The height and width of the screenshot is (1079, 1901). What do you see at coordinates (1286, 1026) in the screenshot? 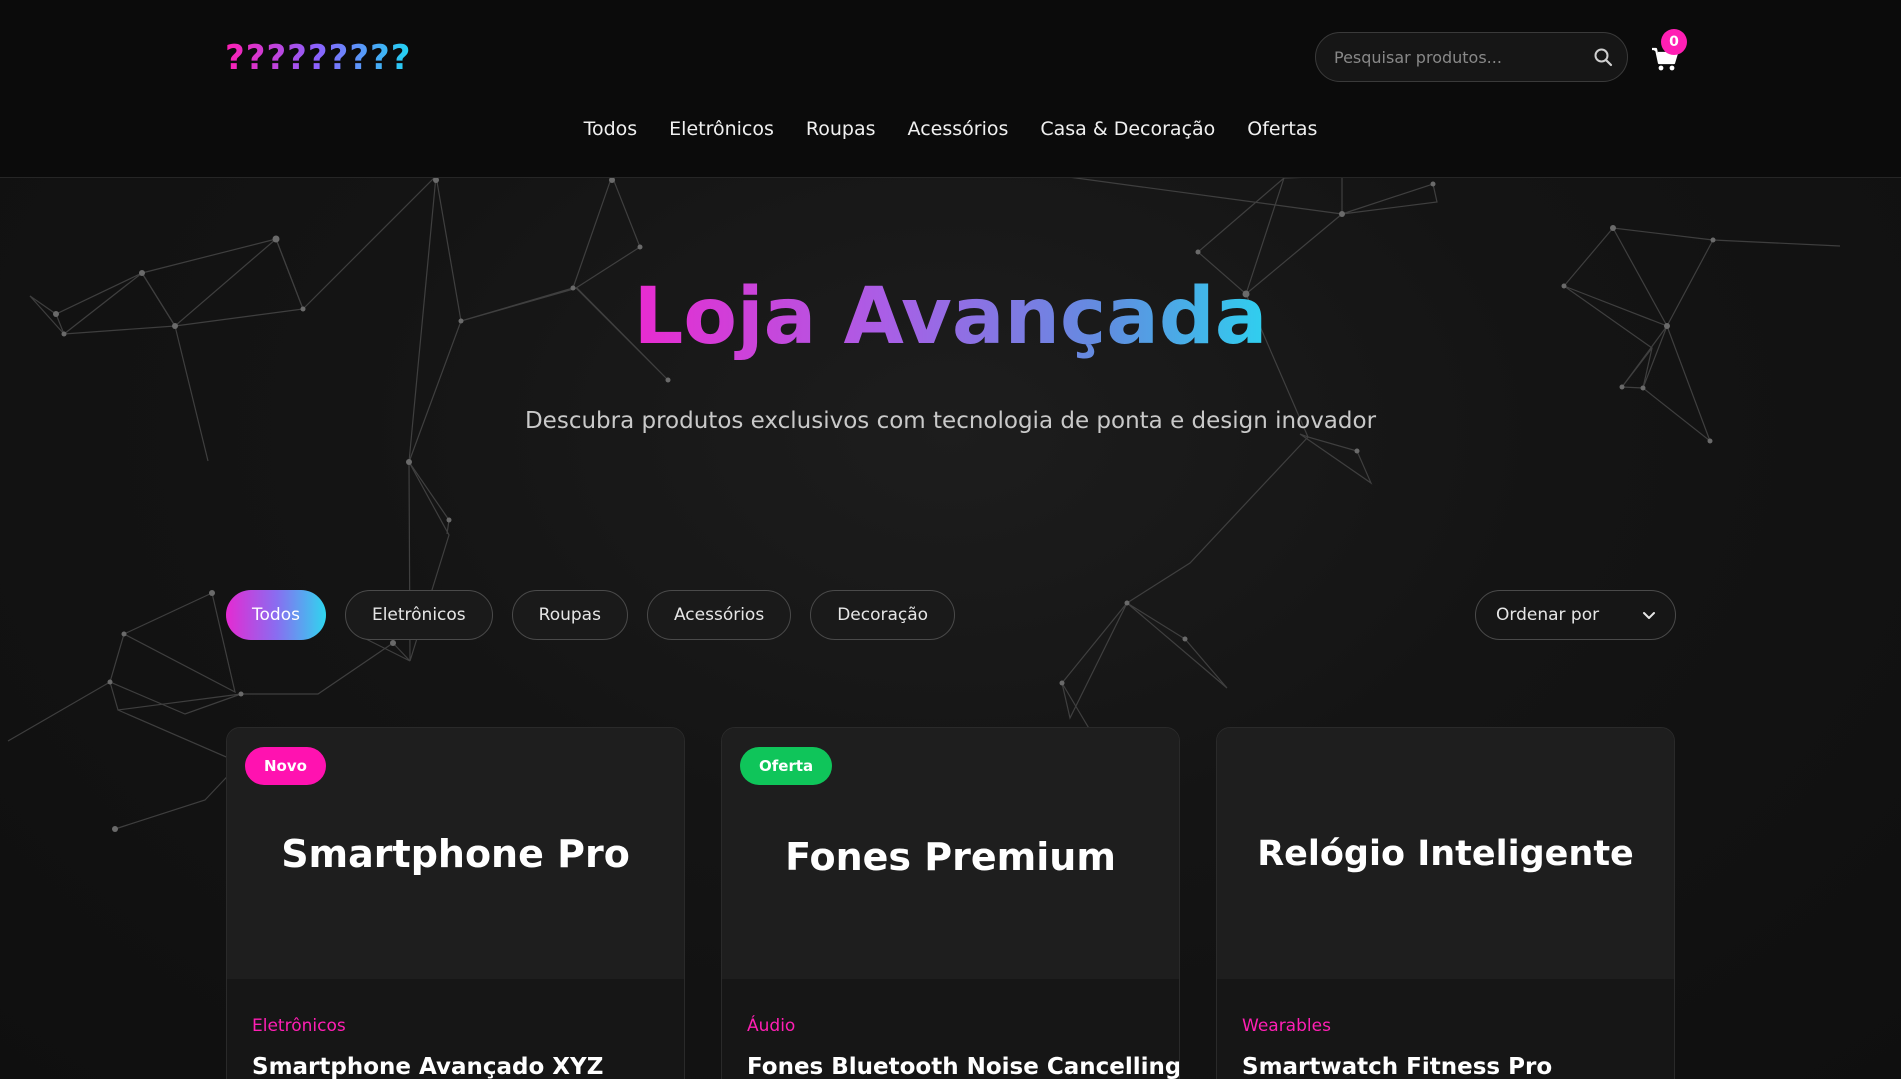
I see `product-category: Wearables` at bounding box center [1286, 1026].